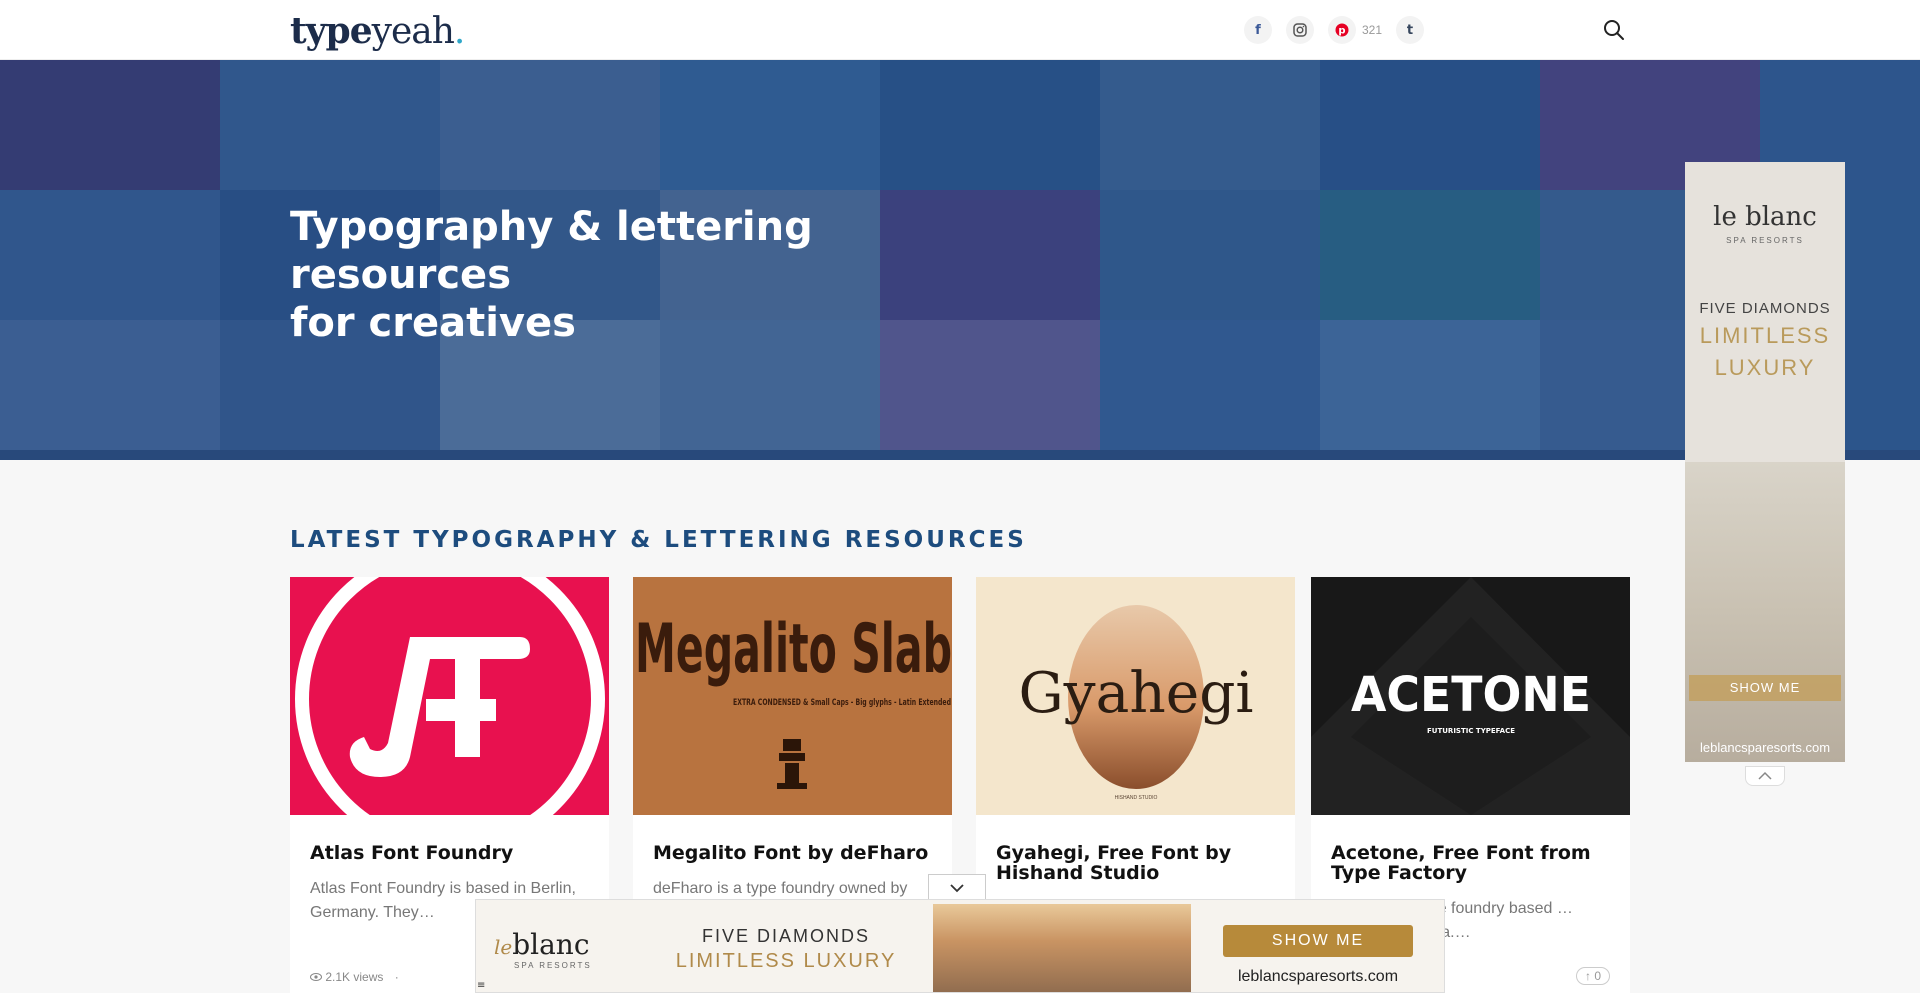 Image resolution: width=1920 pixels, height=993 pixels. What do you see at coordinates (785, 936) in the screenshot?
I see `bottom-ad-line1: FIVE DIAMONDS` at bounding box center [785, 936].